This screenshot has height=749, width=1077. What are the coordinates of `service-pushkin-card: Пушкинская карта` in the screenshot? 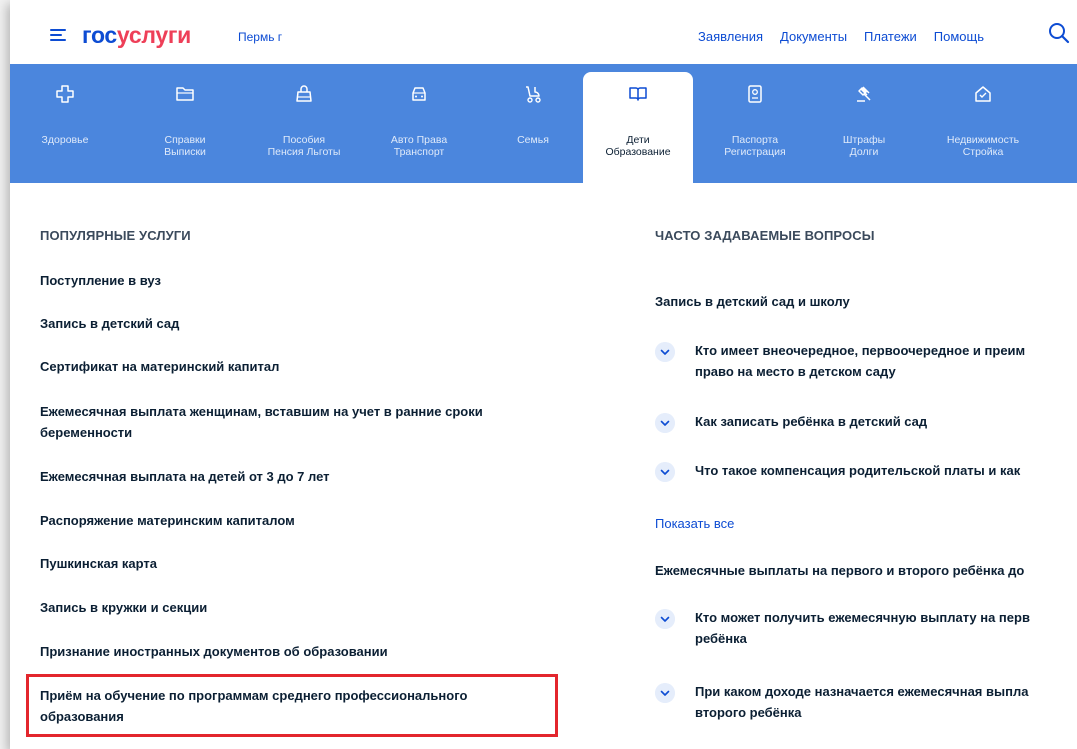 It's located at (305, 563).